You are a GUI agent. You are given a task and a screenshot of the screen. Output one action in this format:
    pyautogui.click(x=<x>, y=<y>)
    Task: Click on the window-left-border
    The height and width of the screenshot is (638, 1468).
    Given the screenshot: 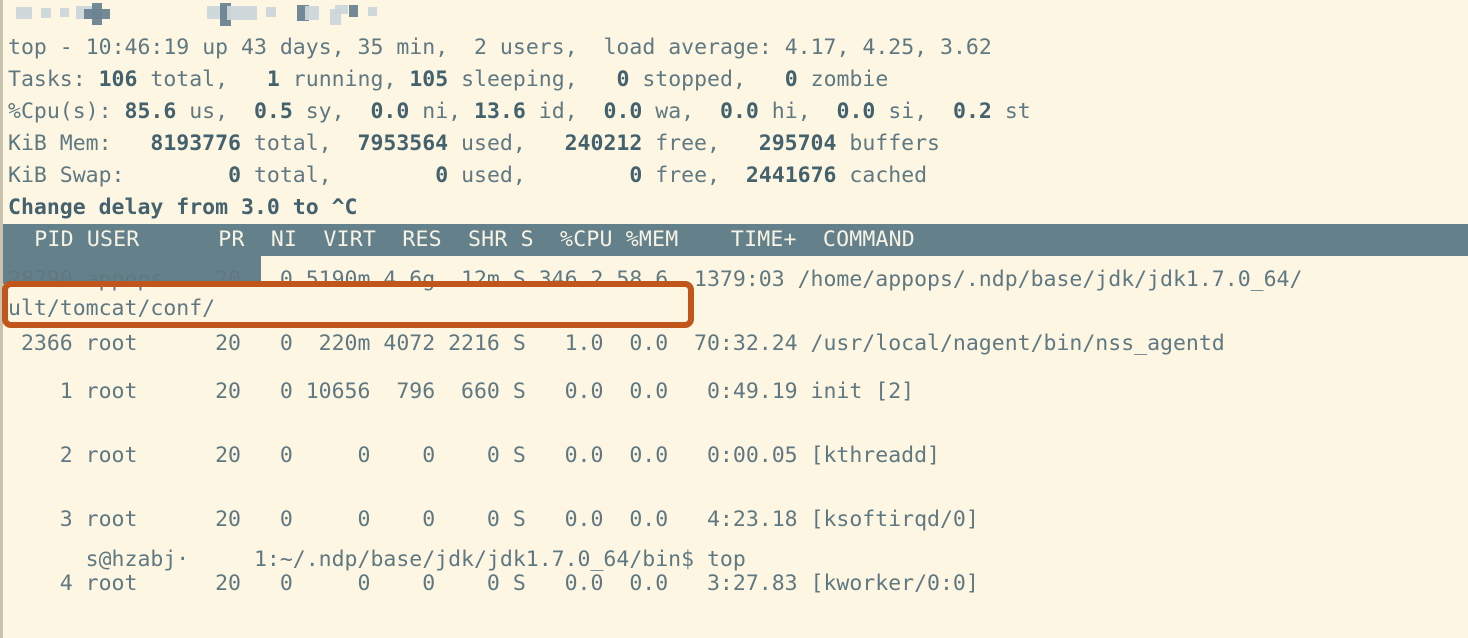 What is the action you would take?
    pyautogui.click(x=1, y=319)
    